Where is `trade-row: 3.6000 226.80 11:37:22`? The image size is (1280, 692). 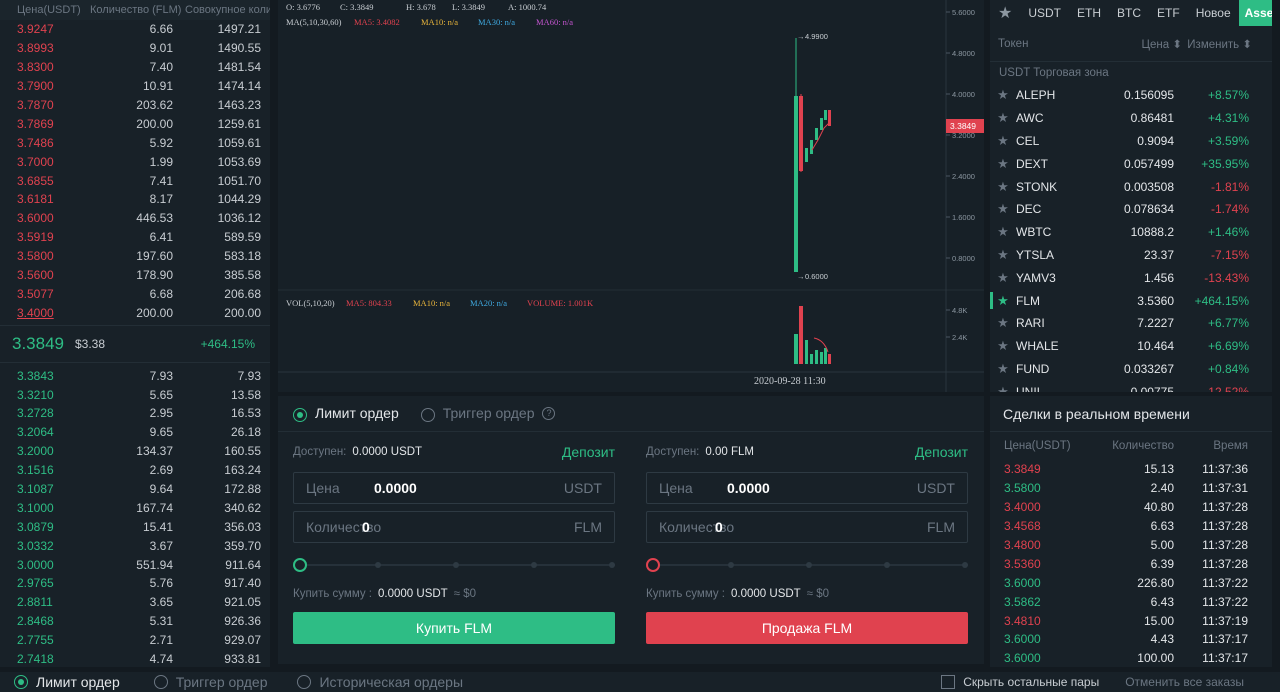
trade-row: 3.6000 226.80 11:37:22 is located at coordinates (1131, 582).